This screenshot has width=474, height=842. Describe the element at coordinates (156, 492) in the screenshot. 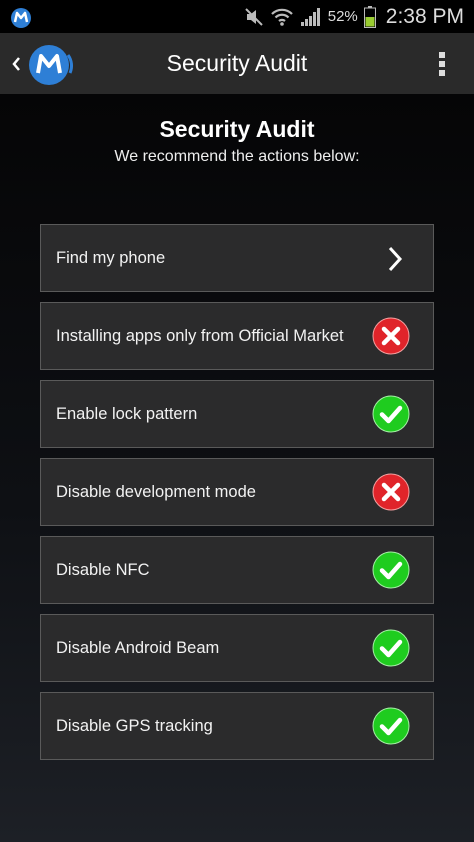

I see `audit-item-label: Disable development mode` at that location.